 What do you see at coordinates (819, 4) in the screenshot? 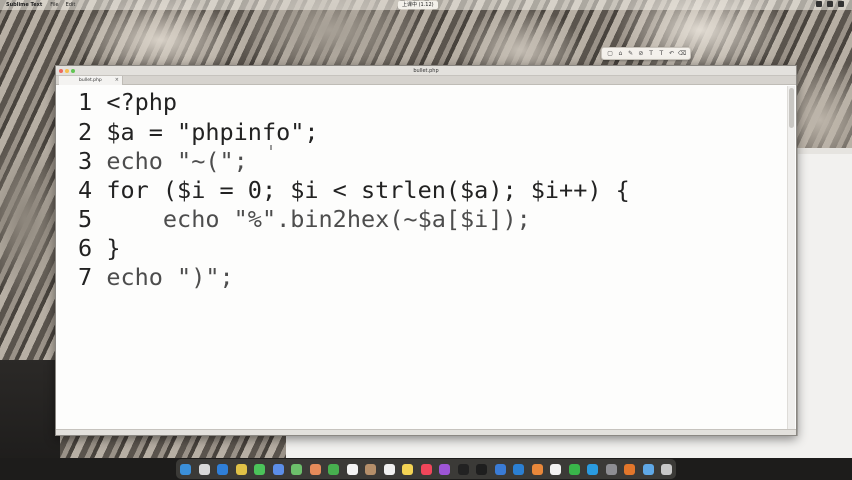
I see `wifi-icon` at bounding box center [819, 4].